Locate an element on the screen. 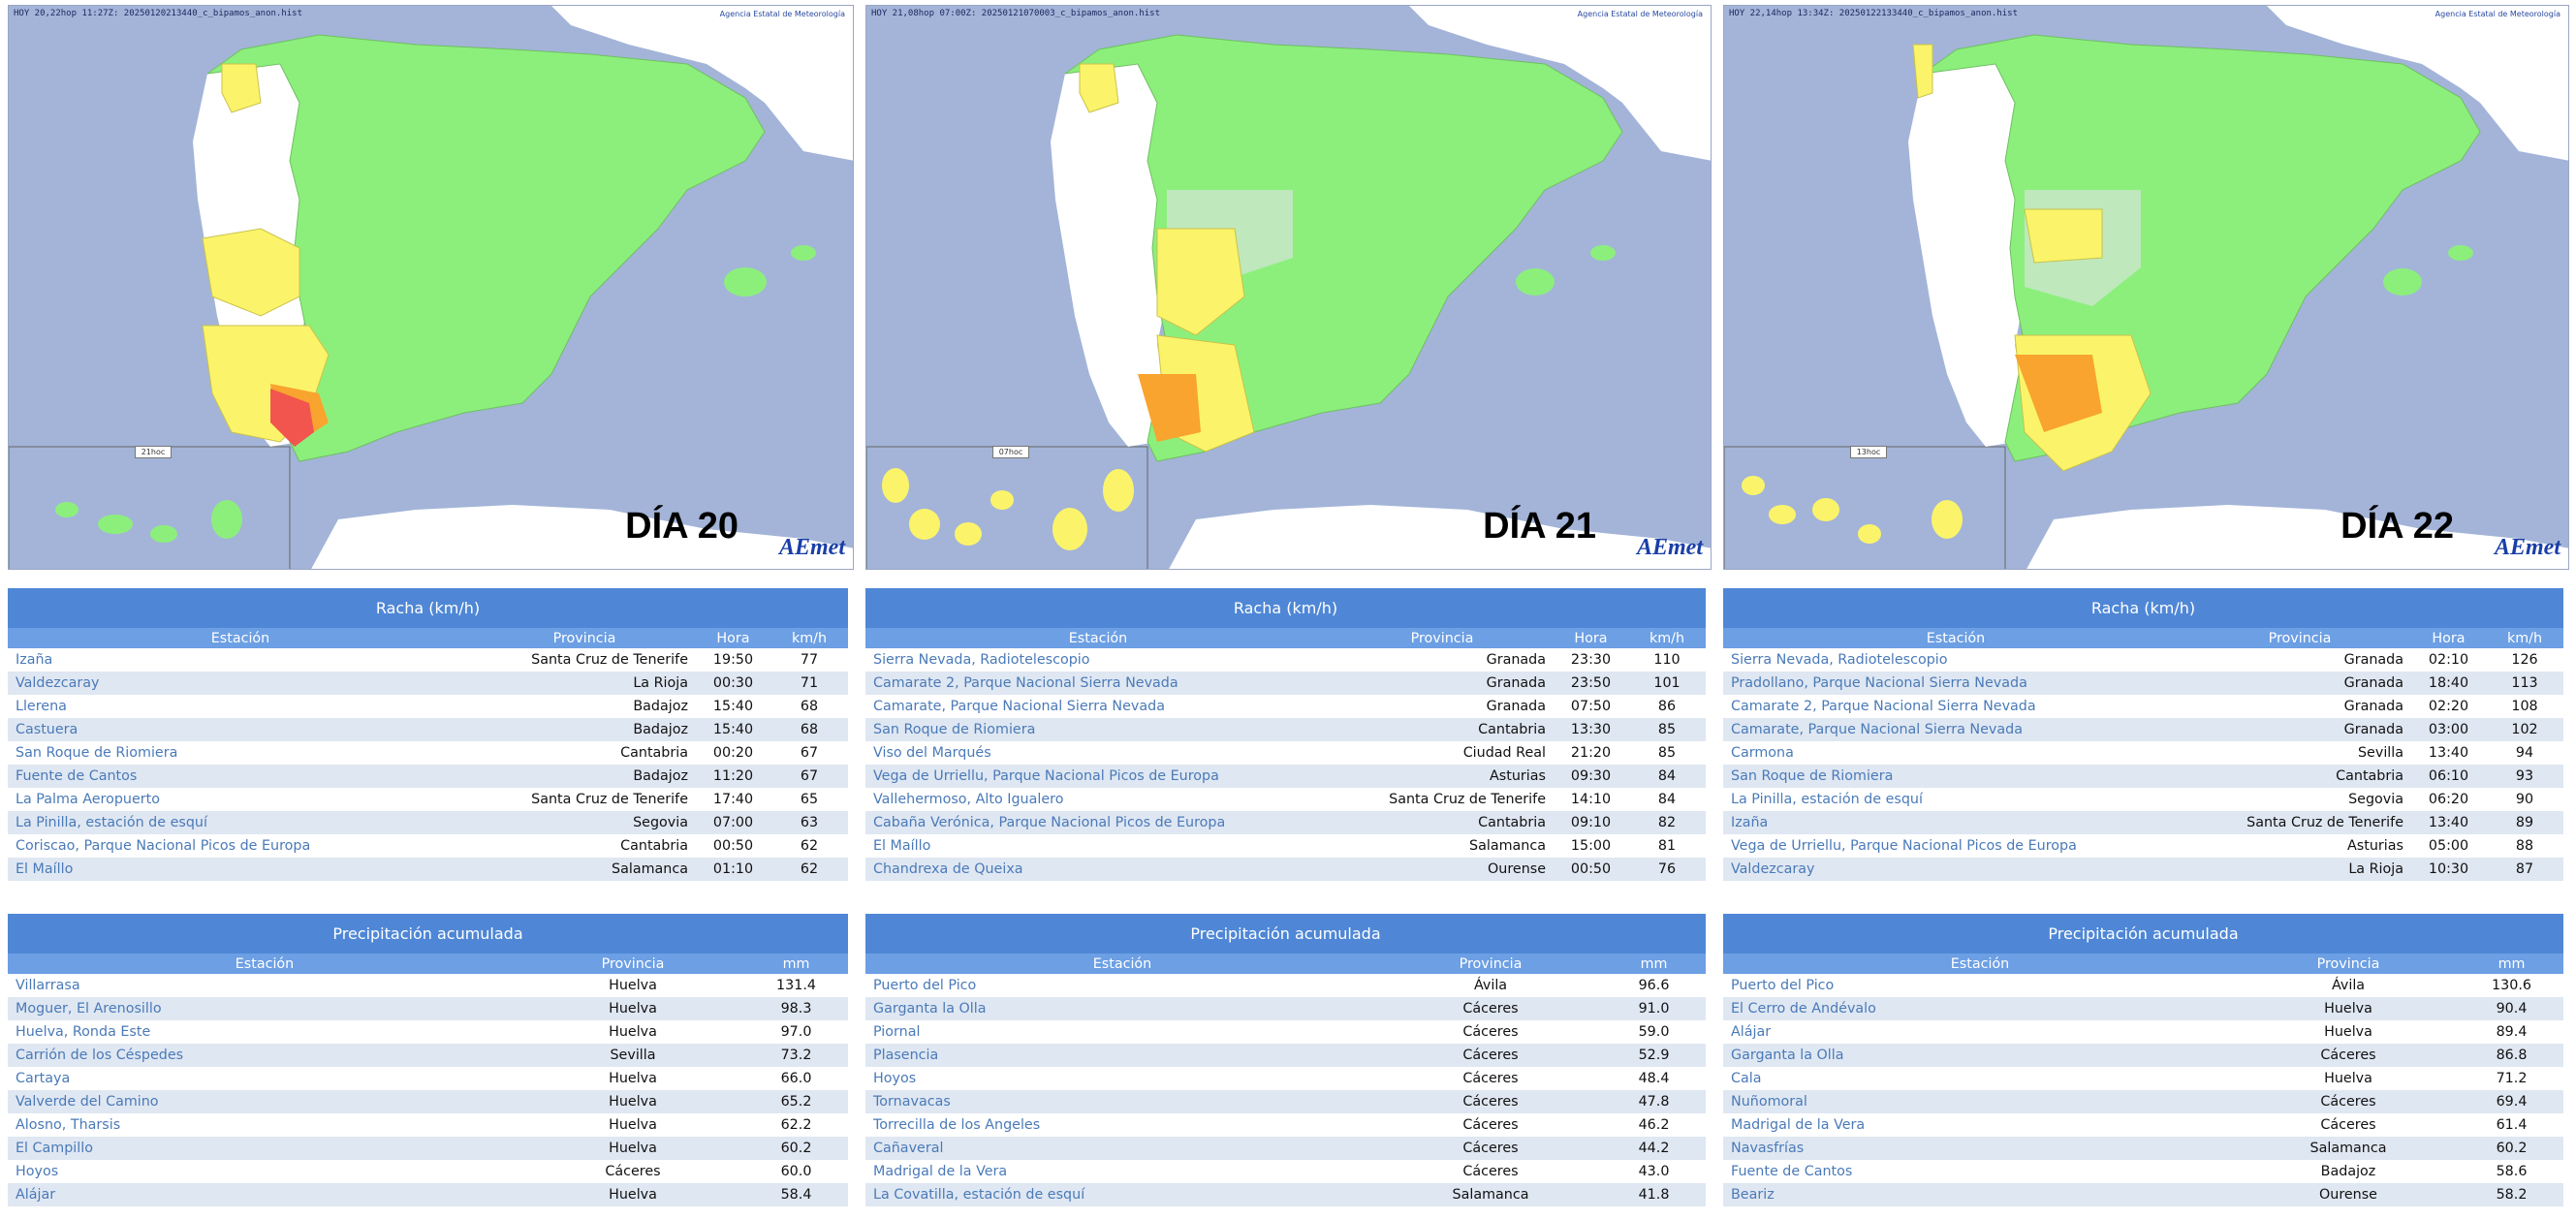 The image size is (2576, 1220). station-link: Torrecilla de los Angeles is located at coordinates (1122, 1125).